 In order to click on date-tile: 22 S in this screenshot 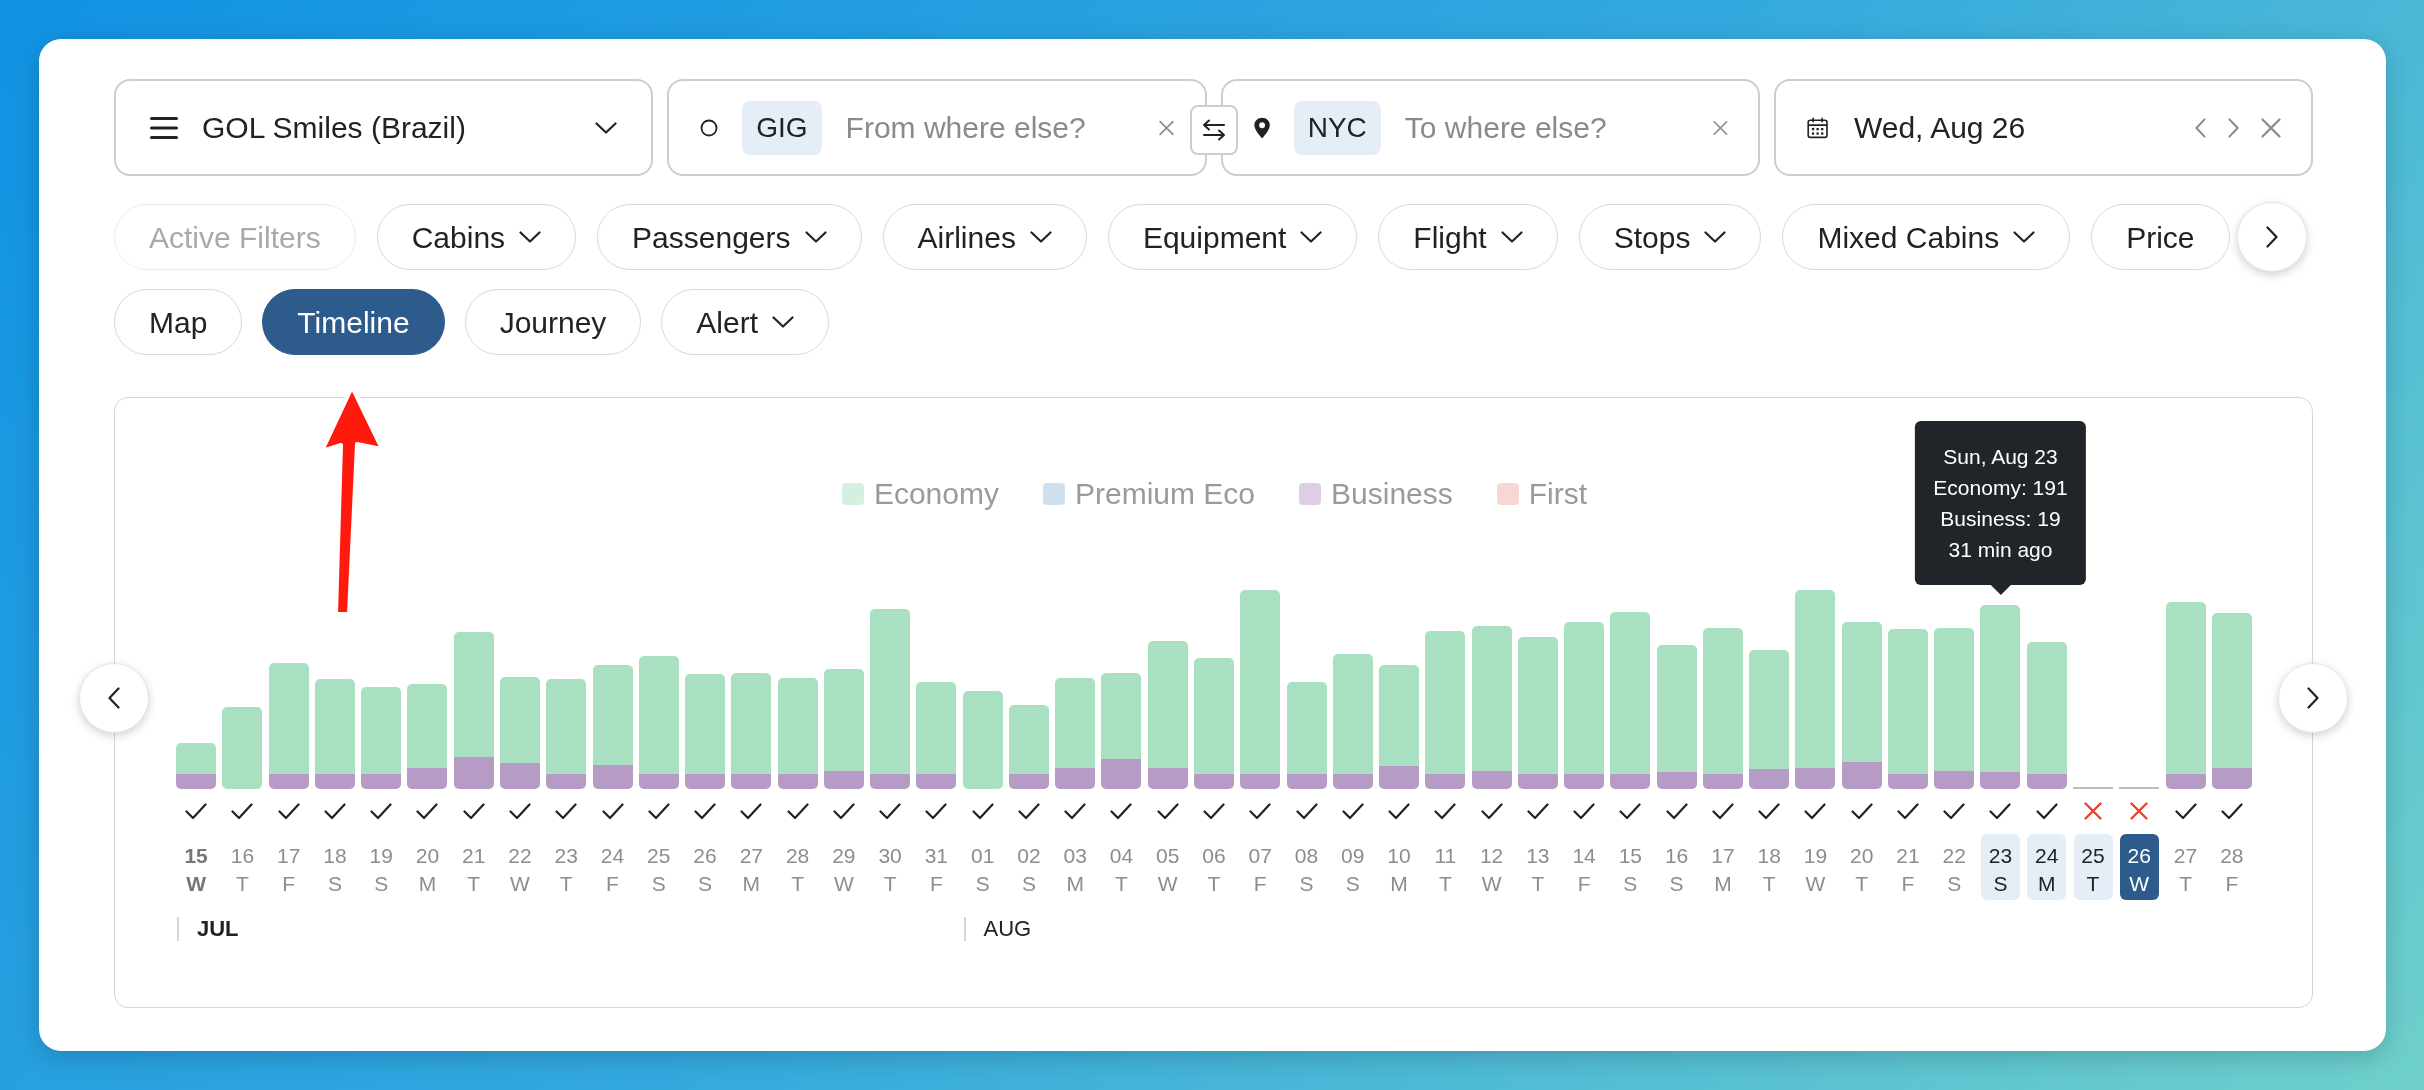, I will do `click(1954, 867)`.